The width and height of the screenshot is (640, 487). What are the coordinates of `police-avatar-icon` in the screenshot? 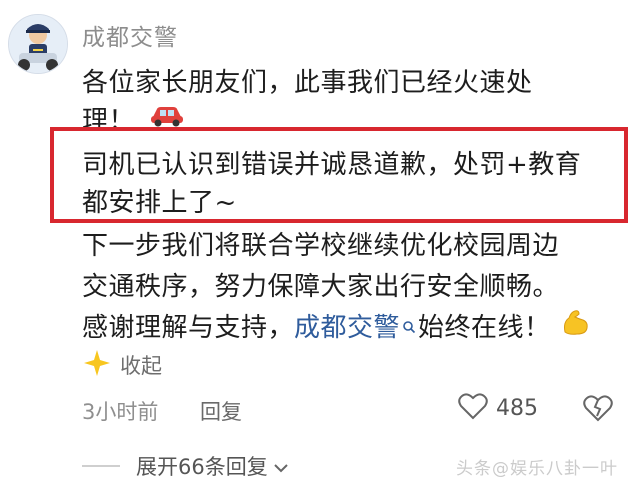 It's located at (38, 44).